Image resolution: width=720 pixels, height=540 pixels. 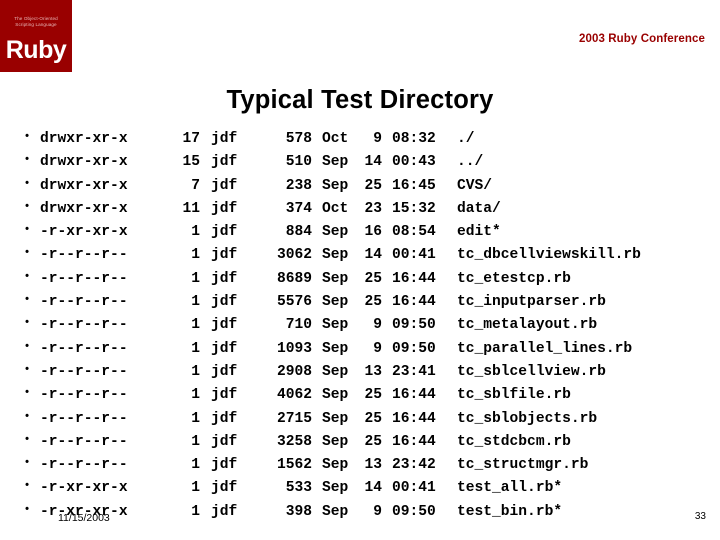 I want to click on listing-size: 1093, so click(x=294, y=348).